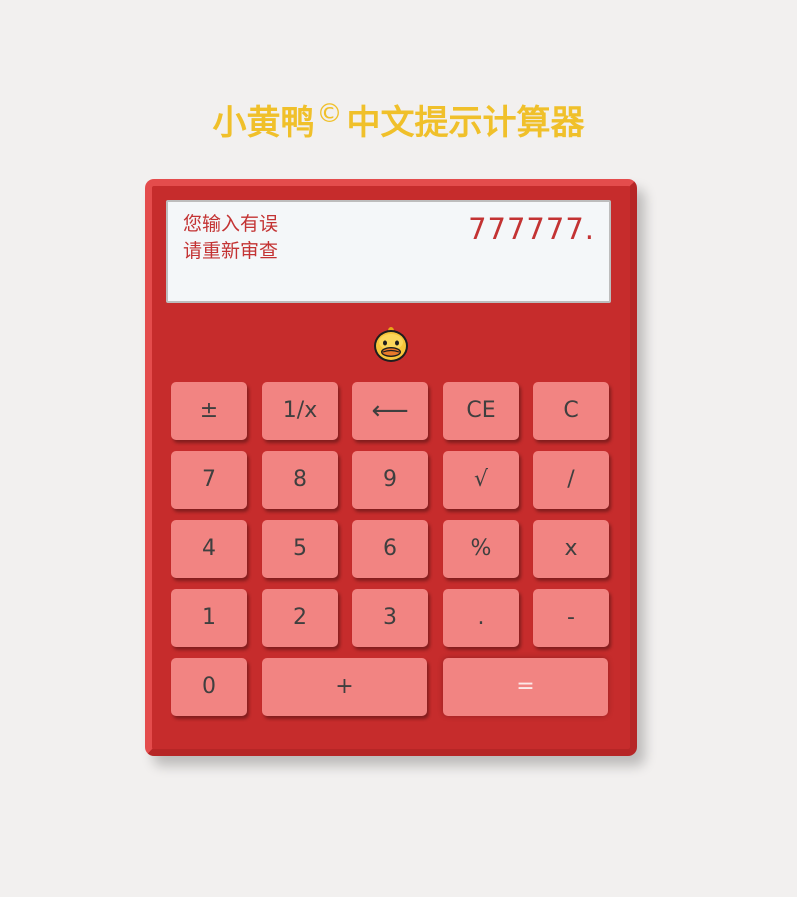  I want to click on clear-button: C, so click(571, 411).